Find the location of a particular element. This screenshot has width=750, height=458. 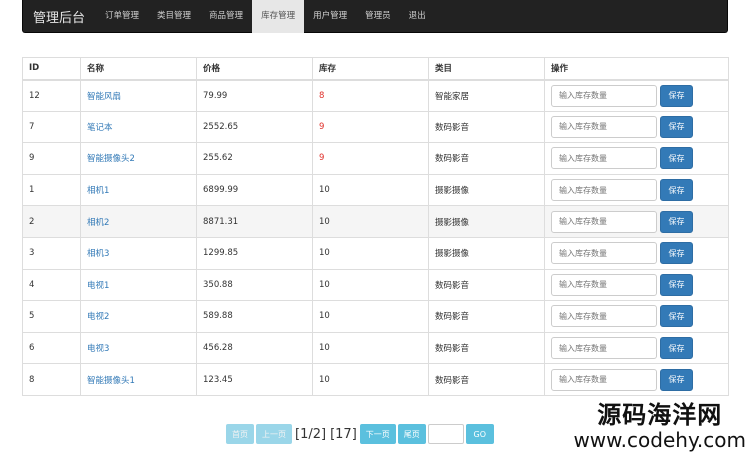

table-row: 1相机16899.9910摄影摄像 保存 is located at coordinates (375, 190).